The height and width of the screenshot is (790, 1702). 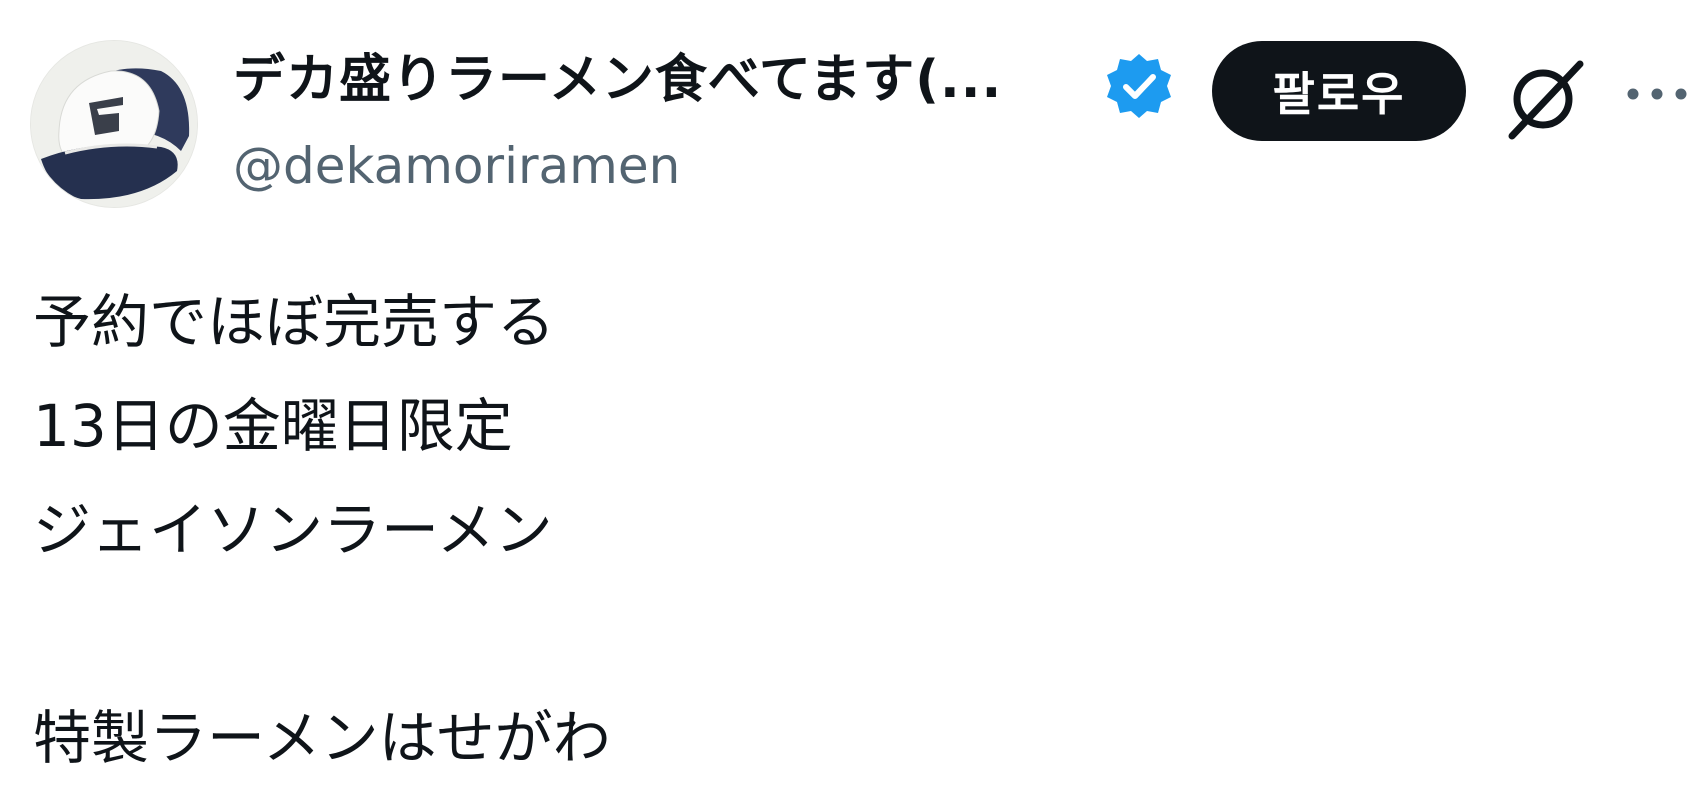 What do you see at coordinates (293, 530) in the screenshot?
I see `tweet-line: ジェイソンラーメン` at bounding box center [293, 530].